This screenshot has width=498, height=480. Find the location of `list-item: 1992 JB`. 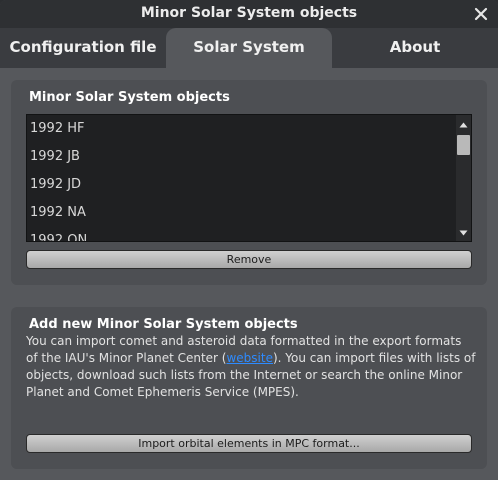

list-item: 1992 JB is located at coordinates (55, 157).